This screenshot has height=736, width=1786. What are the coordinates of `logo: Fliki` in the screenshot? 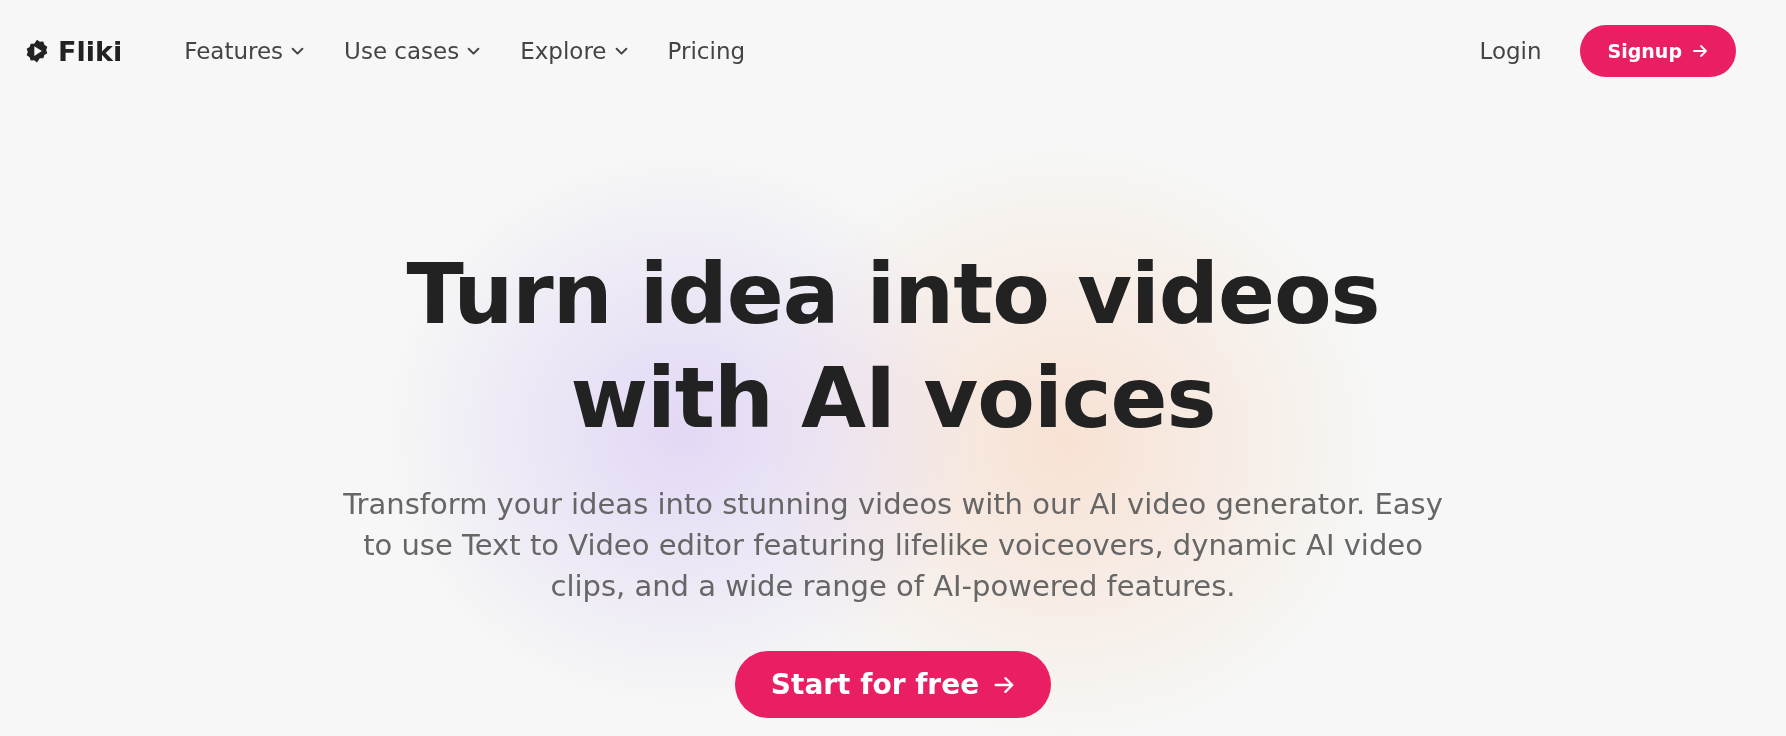 It's located at (73, 51).